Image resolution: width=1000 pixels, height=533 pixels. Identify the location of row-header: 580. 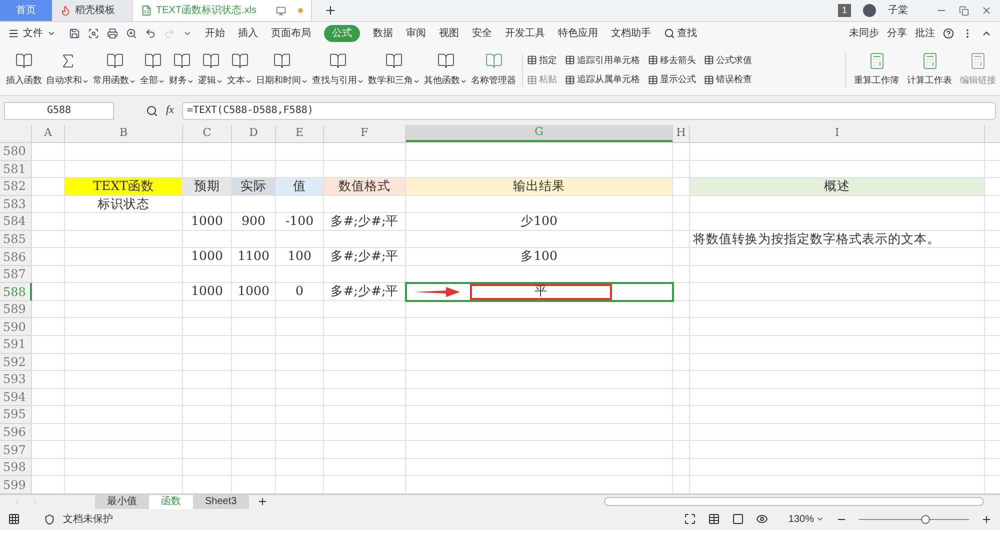
(16, 152).